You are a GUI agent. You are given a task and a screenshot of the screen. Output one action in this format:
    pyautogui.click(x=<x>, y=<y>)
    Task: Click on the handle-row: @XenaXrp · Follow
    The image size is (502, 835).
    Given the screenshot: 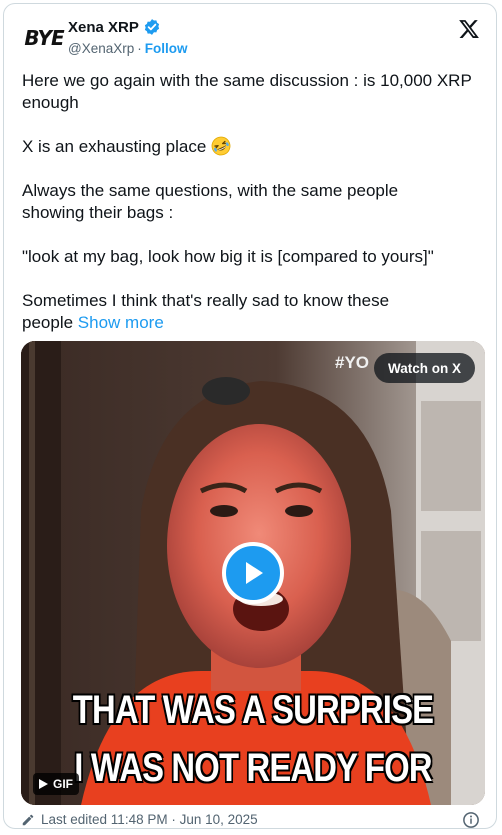 What is the action you would take?
    pyautogui.click(x=128, y=48)
    